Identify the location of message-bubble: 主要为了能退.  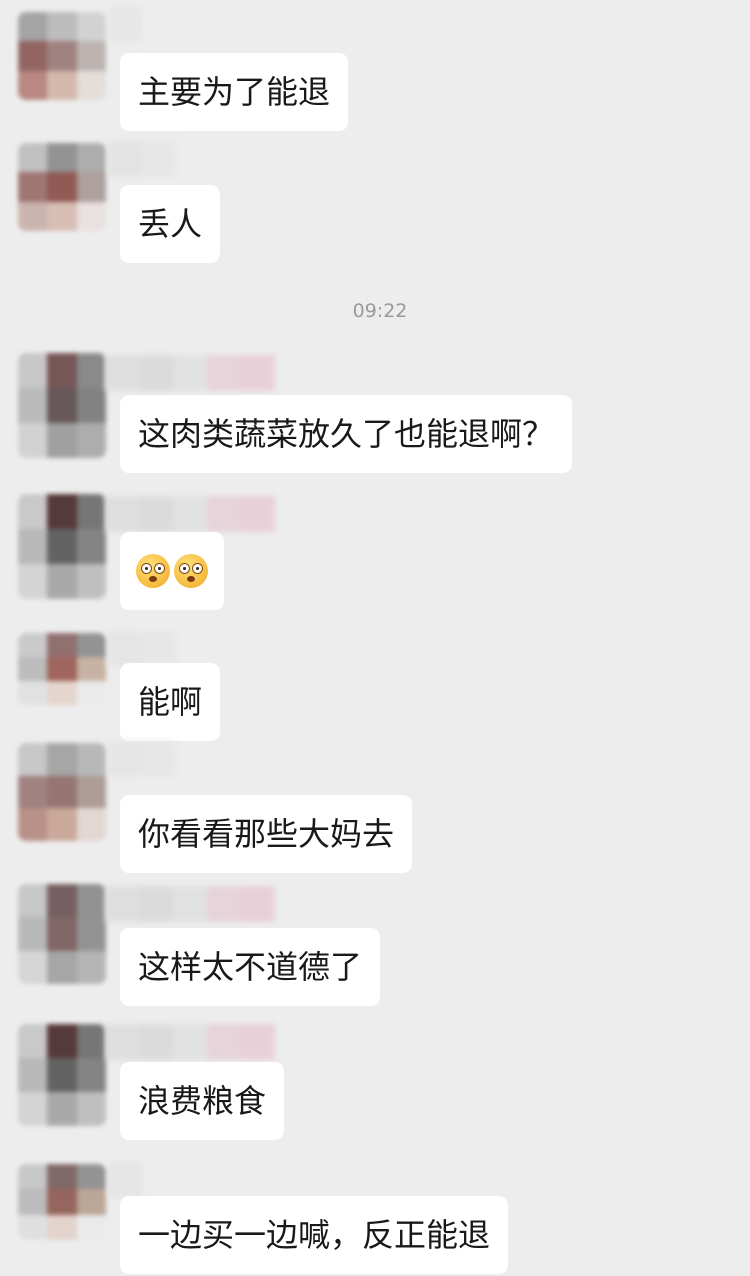
(234, 92).